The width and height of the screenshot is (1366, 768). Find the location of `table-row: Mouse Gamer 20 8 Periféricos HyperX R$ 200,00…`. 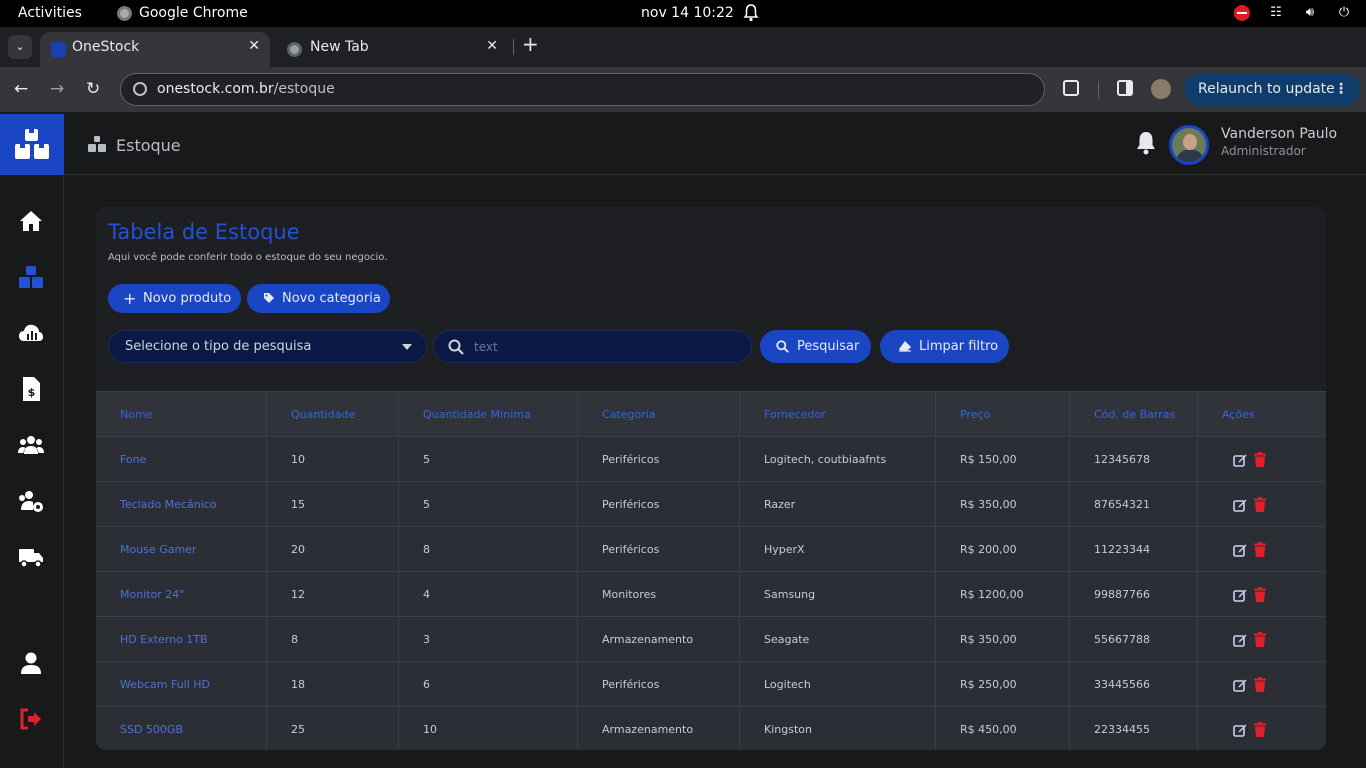

table-row: Mouse Gamer 20 8 Periféricos HyperX R$ 200,00… is located at coordinates (711, 549).